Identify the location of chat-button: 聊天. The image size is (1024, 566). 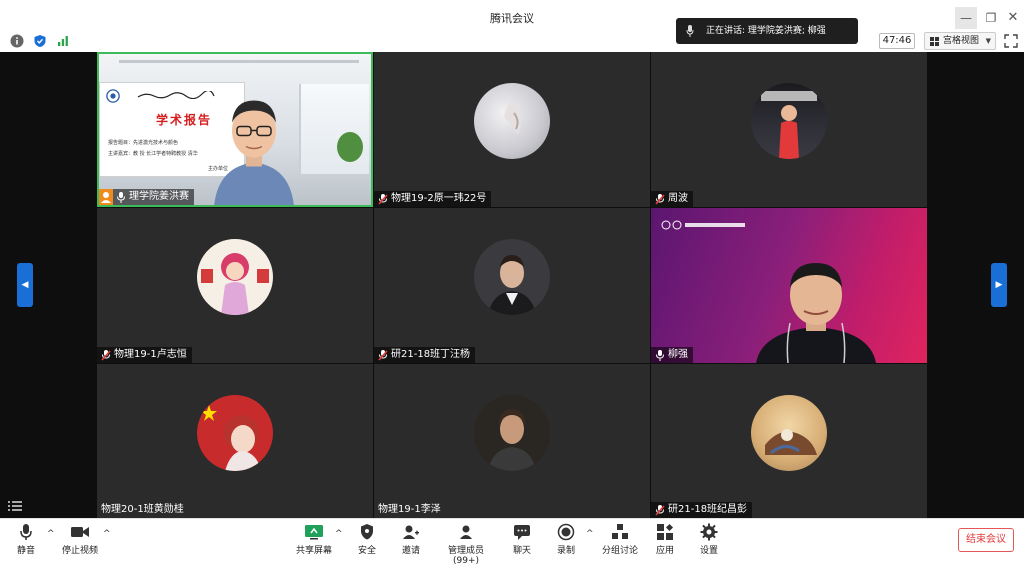
(522, 540).